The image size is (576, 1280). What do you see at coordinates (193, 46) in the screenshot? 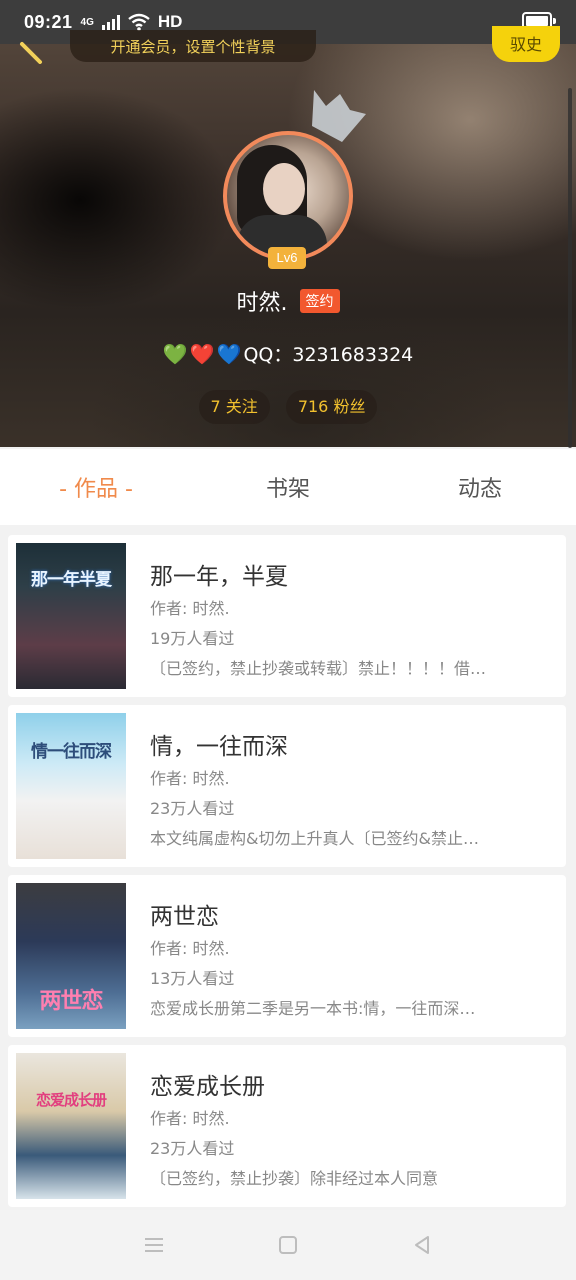
I see `promo-banner: 开通会员，设置个性背景` at bounding box center [193, 46].